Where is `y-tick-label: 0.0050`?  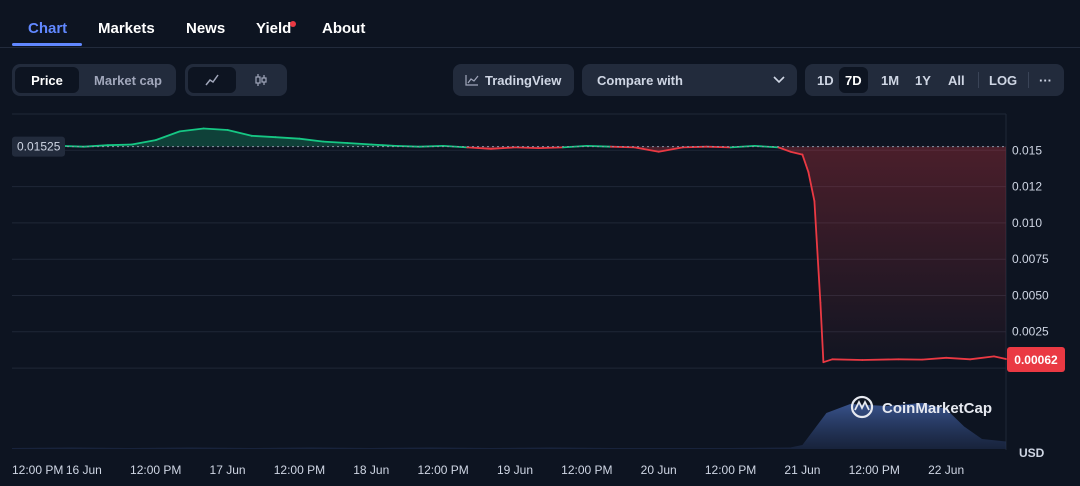
y-tick-label: 0.0050 is located at coordinates (1030, 295).